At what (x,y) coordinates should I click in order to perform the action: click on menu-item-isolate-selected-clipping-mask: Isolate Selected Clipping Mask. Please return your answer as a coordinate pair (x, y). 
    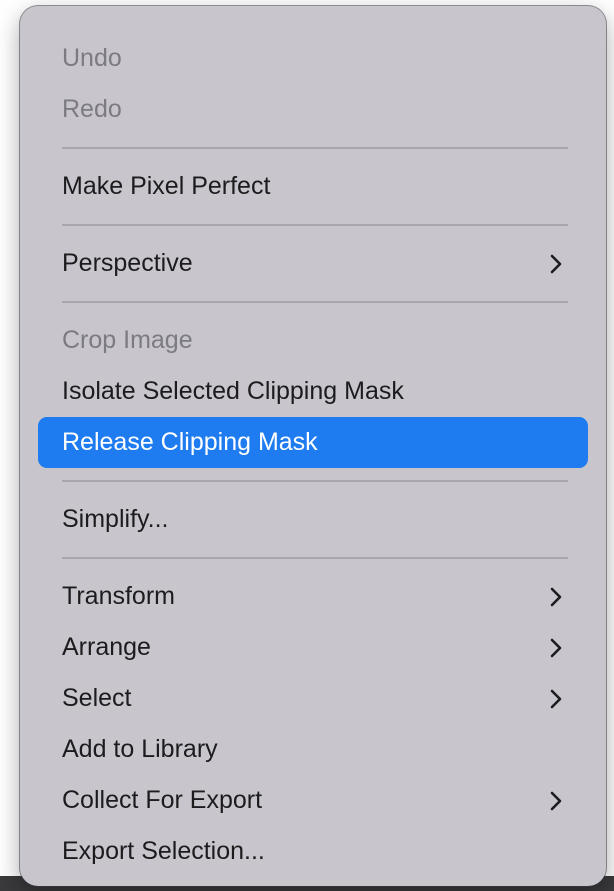
    Looking at the image, I should click on (313, 391).